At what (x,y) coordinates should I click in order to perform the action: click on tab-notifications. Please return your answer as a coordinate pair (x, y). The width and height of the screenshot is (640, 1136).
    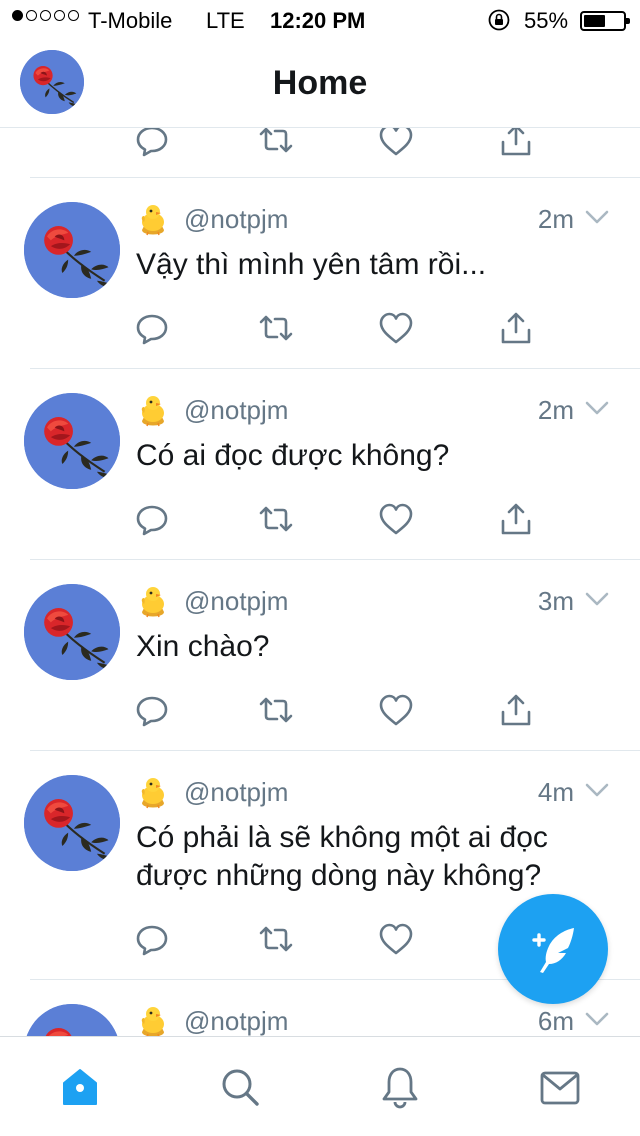
    Looking at the image, I should click on (400, 1087).